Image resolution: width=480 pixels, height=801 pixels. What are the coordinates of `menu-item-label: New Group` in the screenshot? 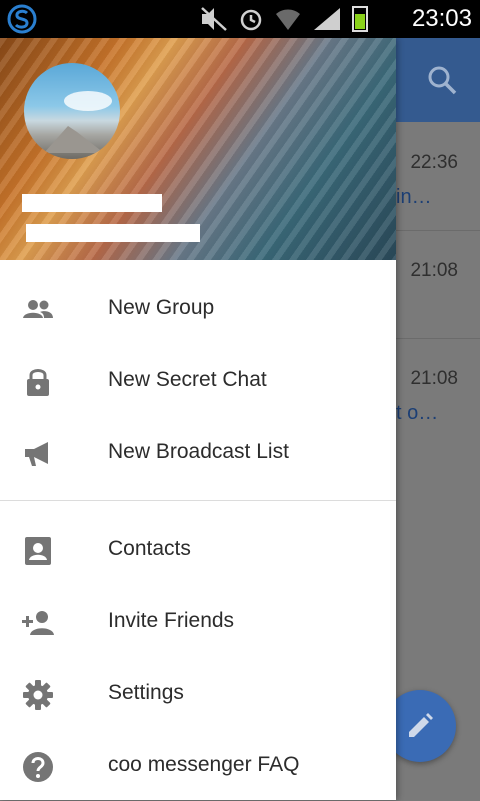 It's located at (161, 307).